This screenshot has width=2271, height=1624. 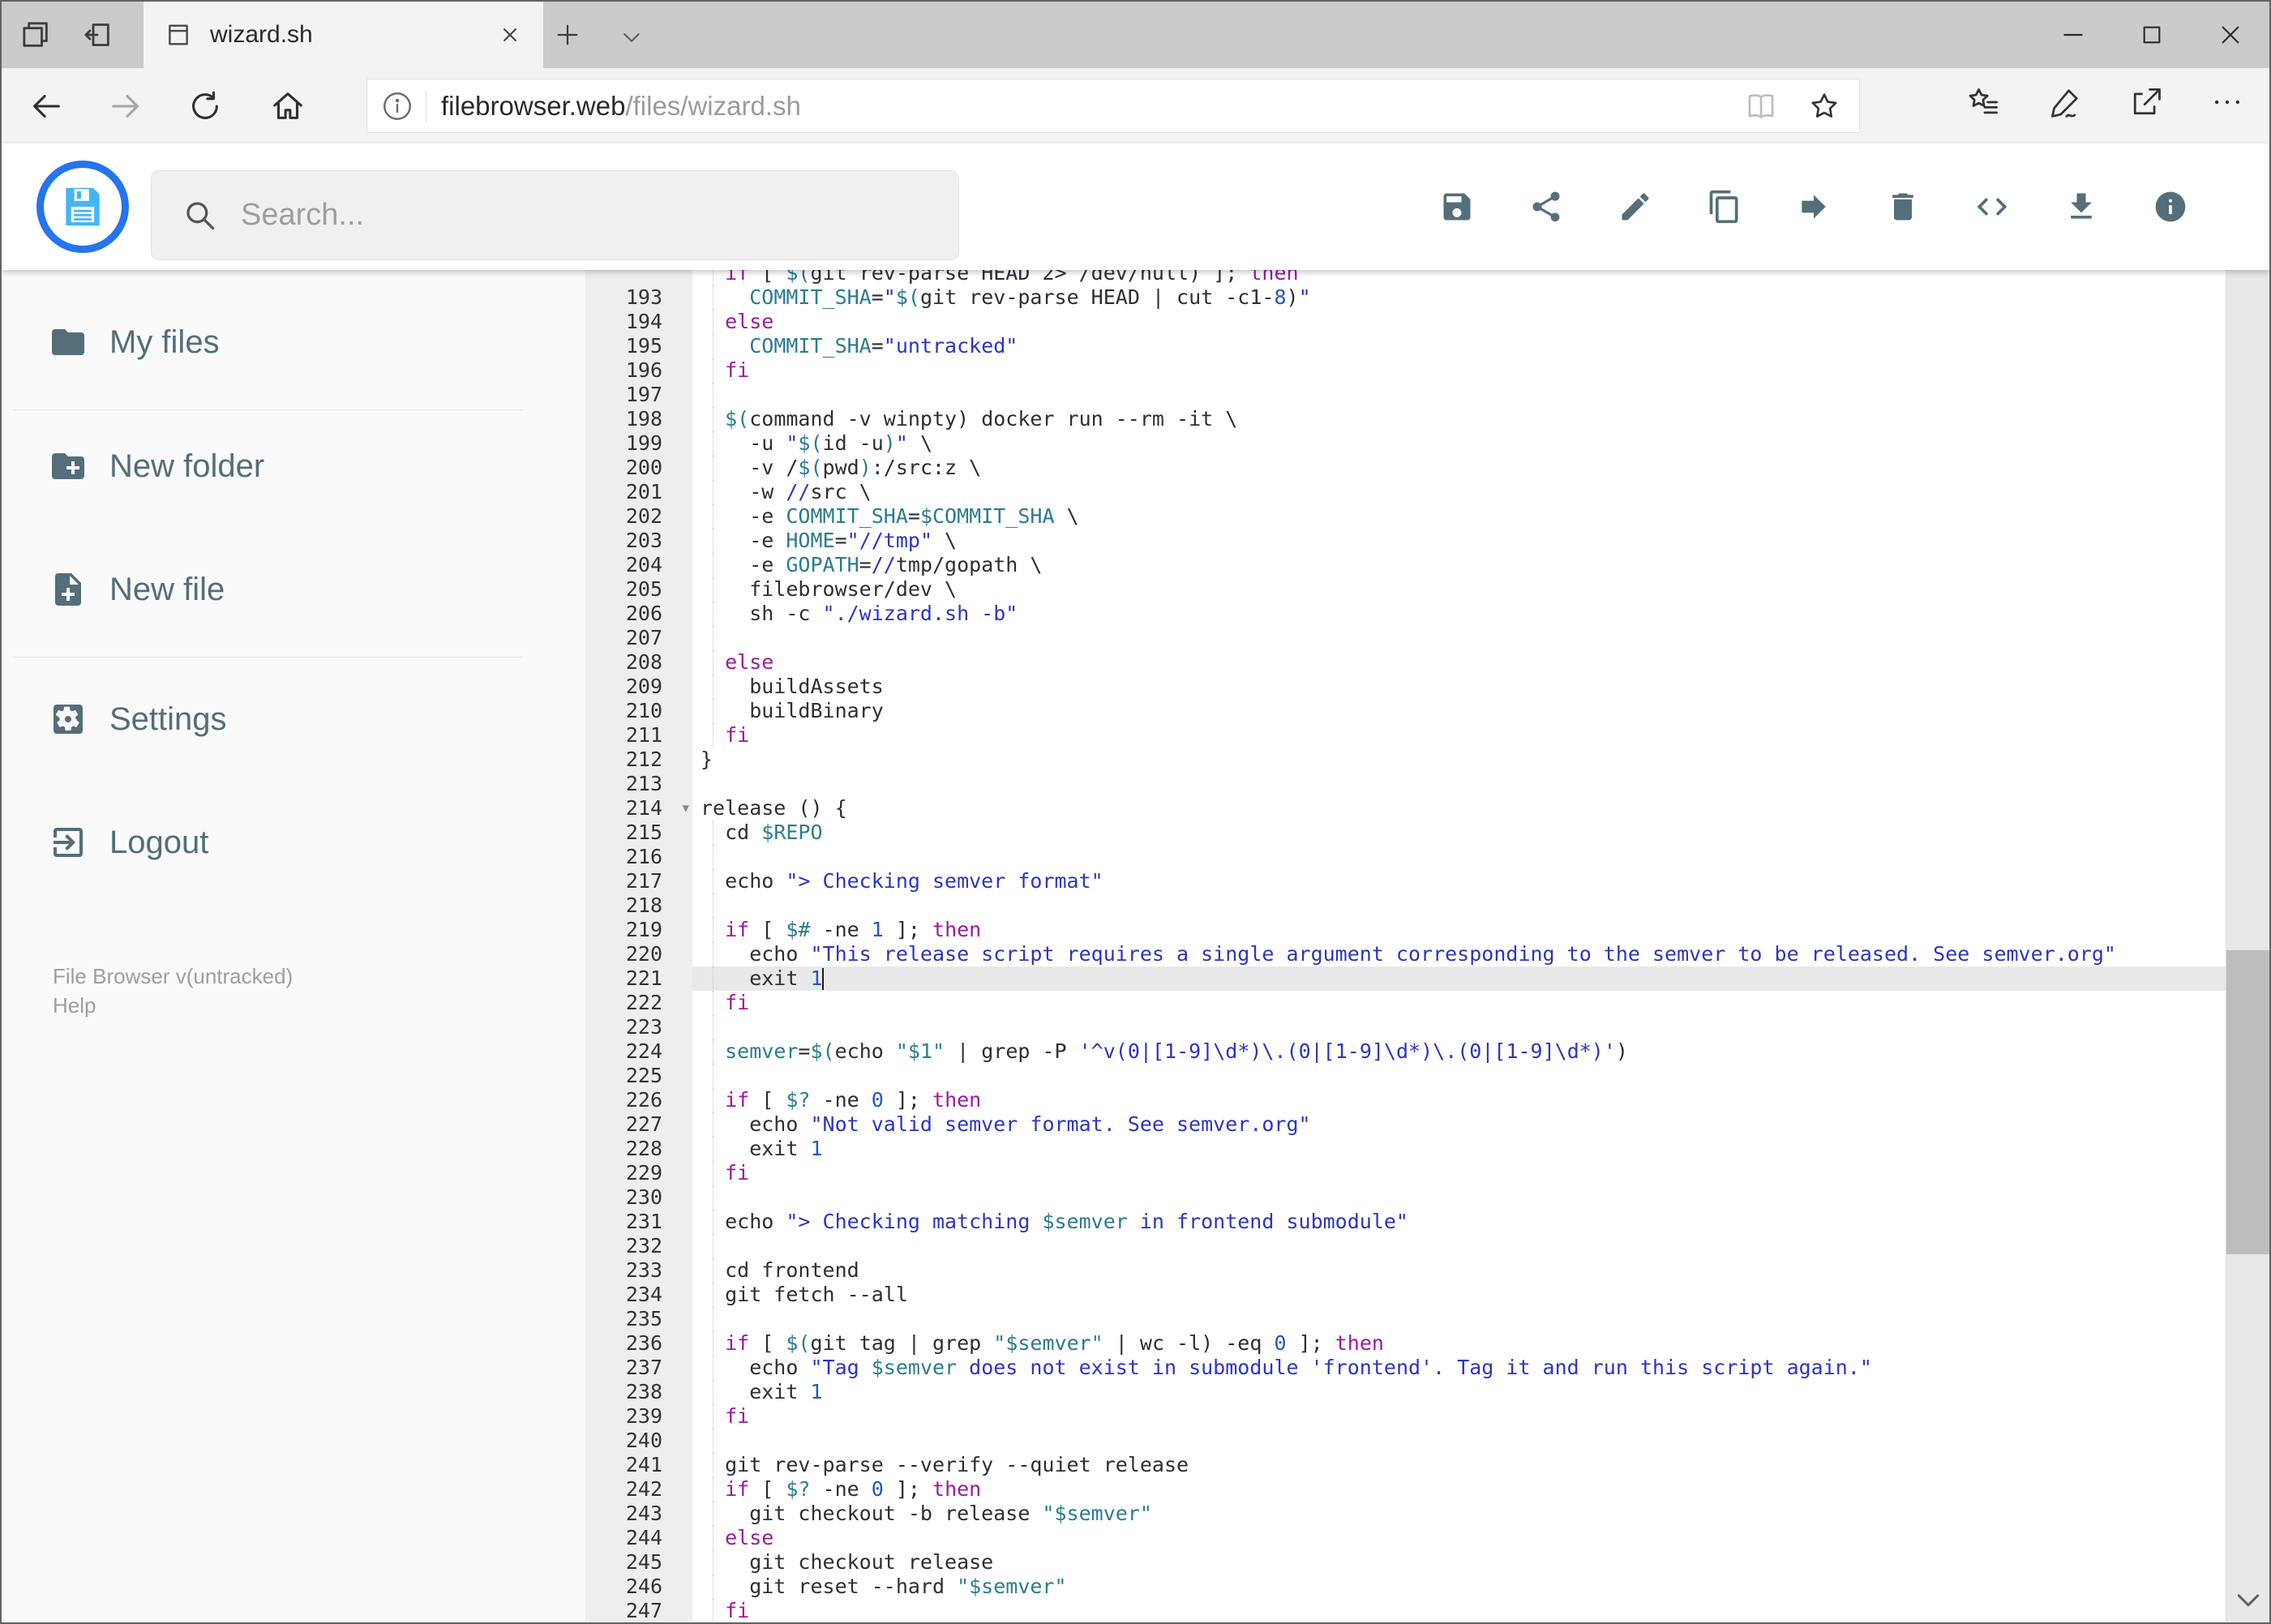 What do you see at coordinates (47, 106) in the screenshot?
I see `back-icon` at bounding box center [47, 106].